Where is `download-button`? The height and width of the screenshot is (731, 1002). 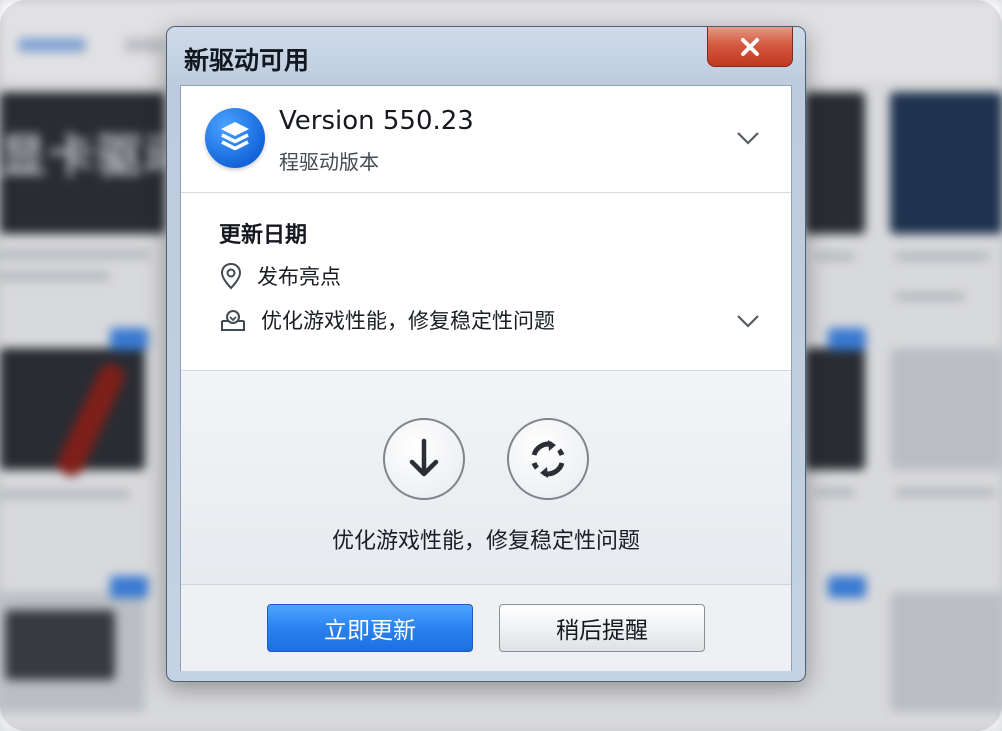
download-button is located at coordinates (424, 459).